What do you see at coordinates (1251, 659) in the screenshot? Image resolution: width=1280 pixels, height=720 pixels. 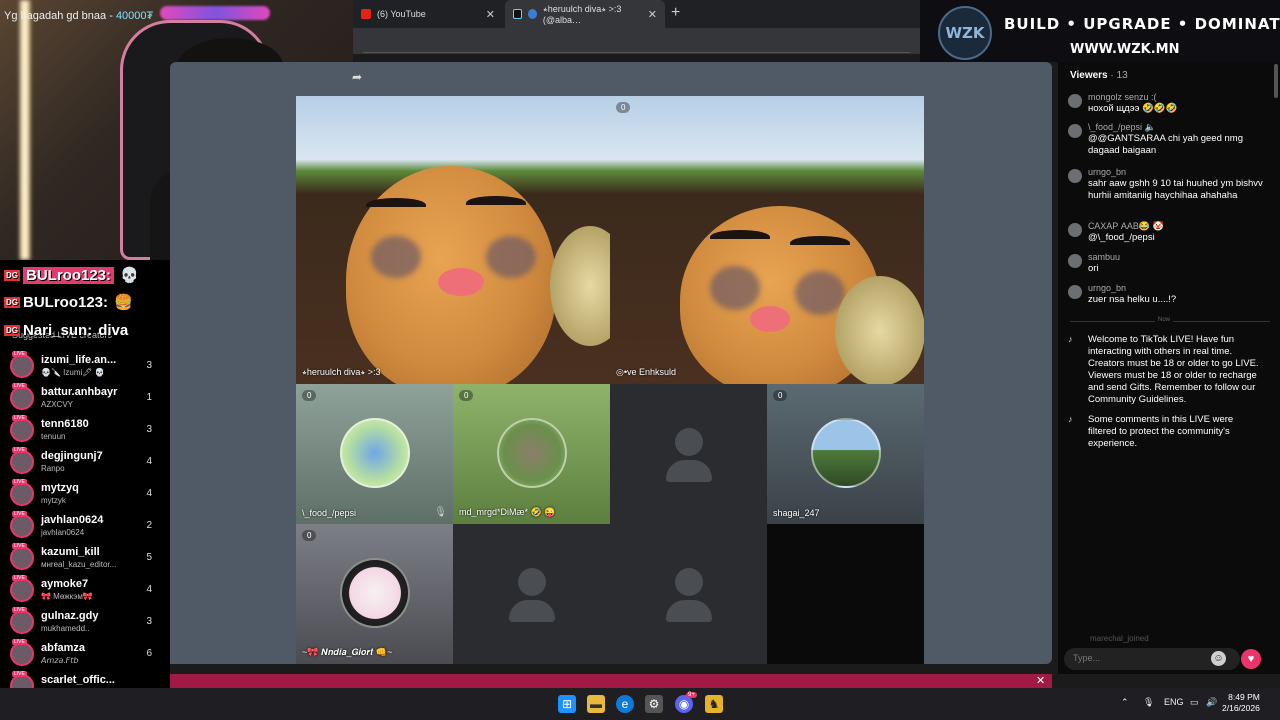 I see `gift-heart-button: ♥` at bounding box center [1251, 659].